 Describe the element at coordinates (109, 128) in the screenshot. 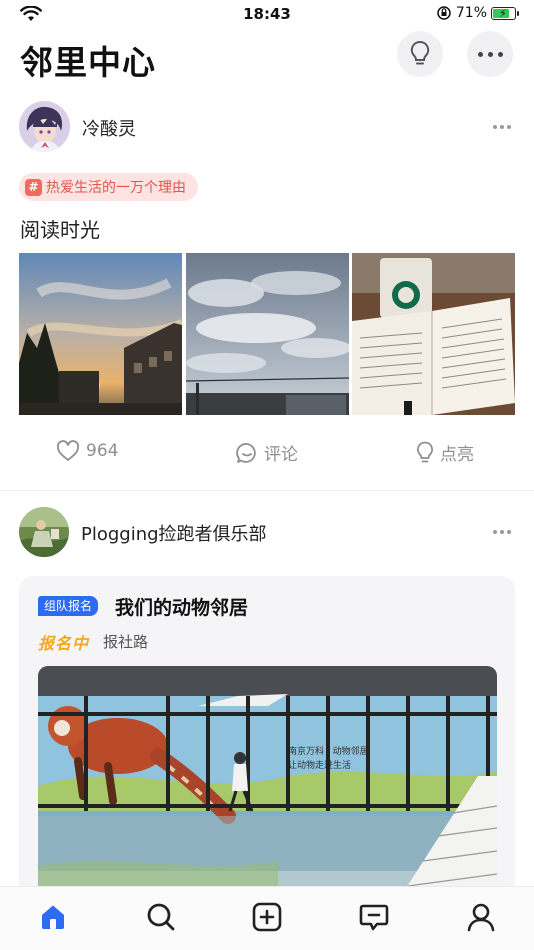

I see `author-name: 冷酸灵` at that location.